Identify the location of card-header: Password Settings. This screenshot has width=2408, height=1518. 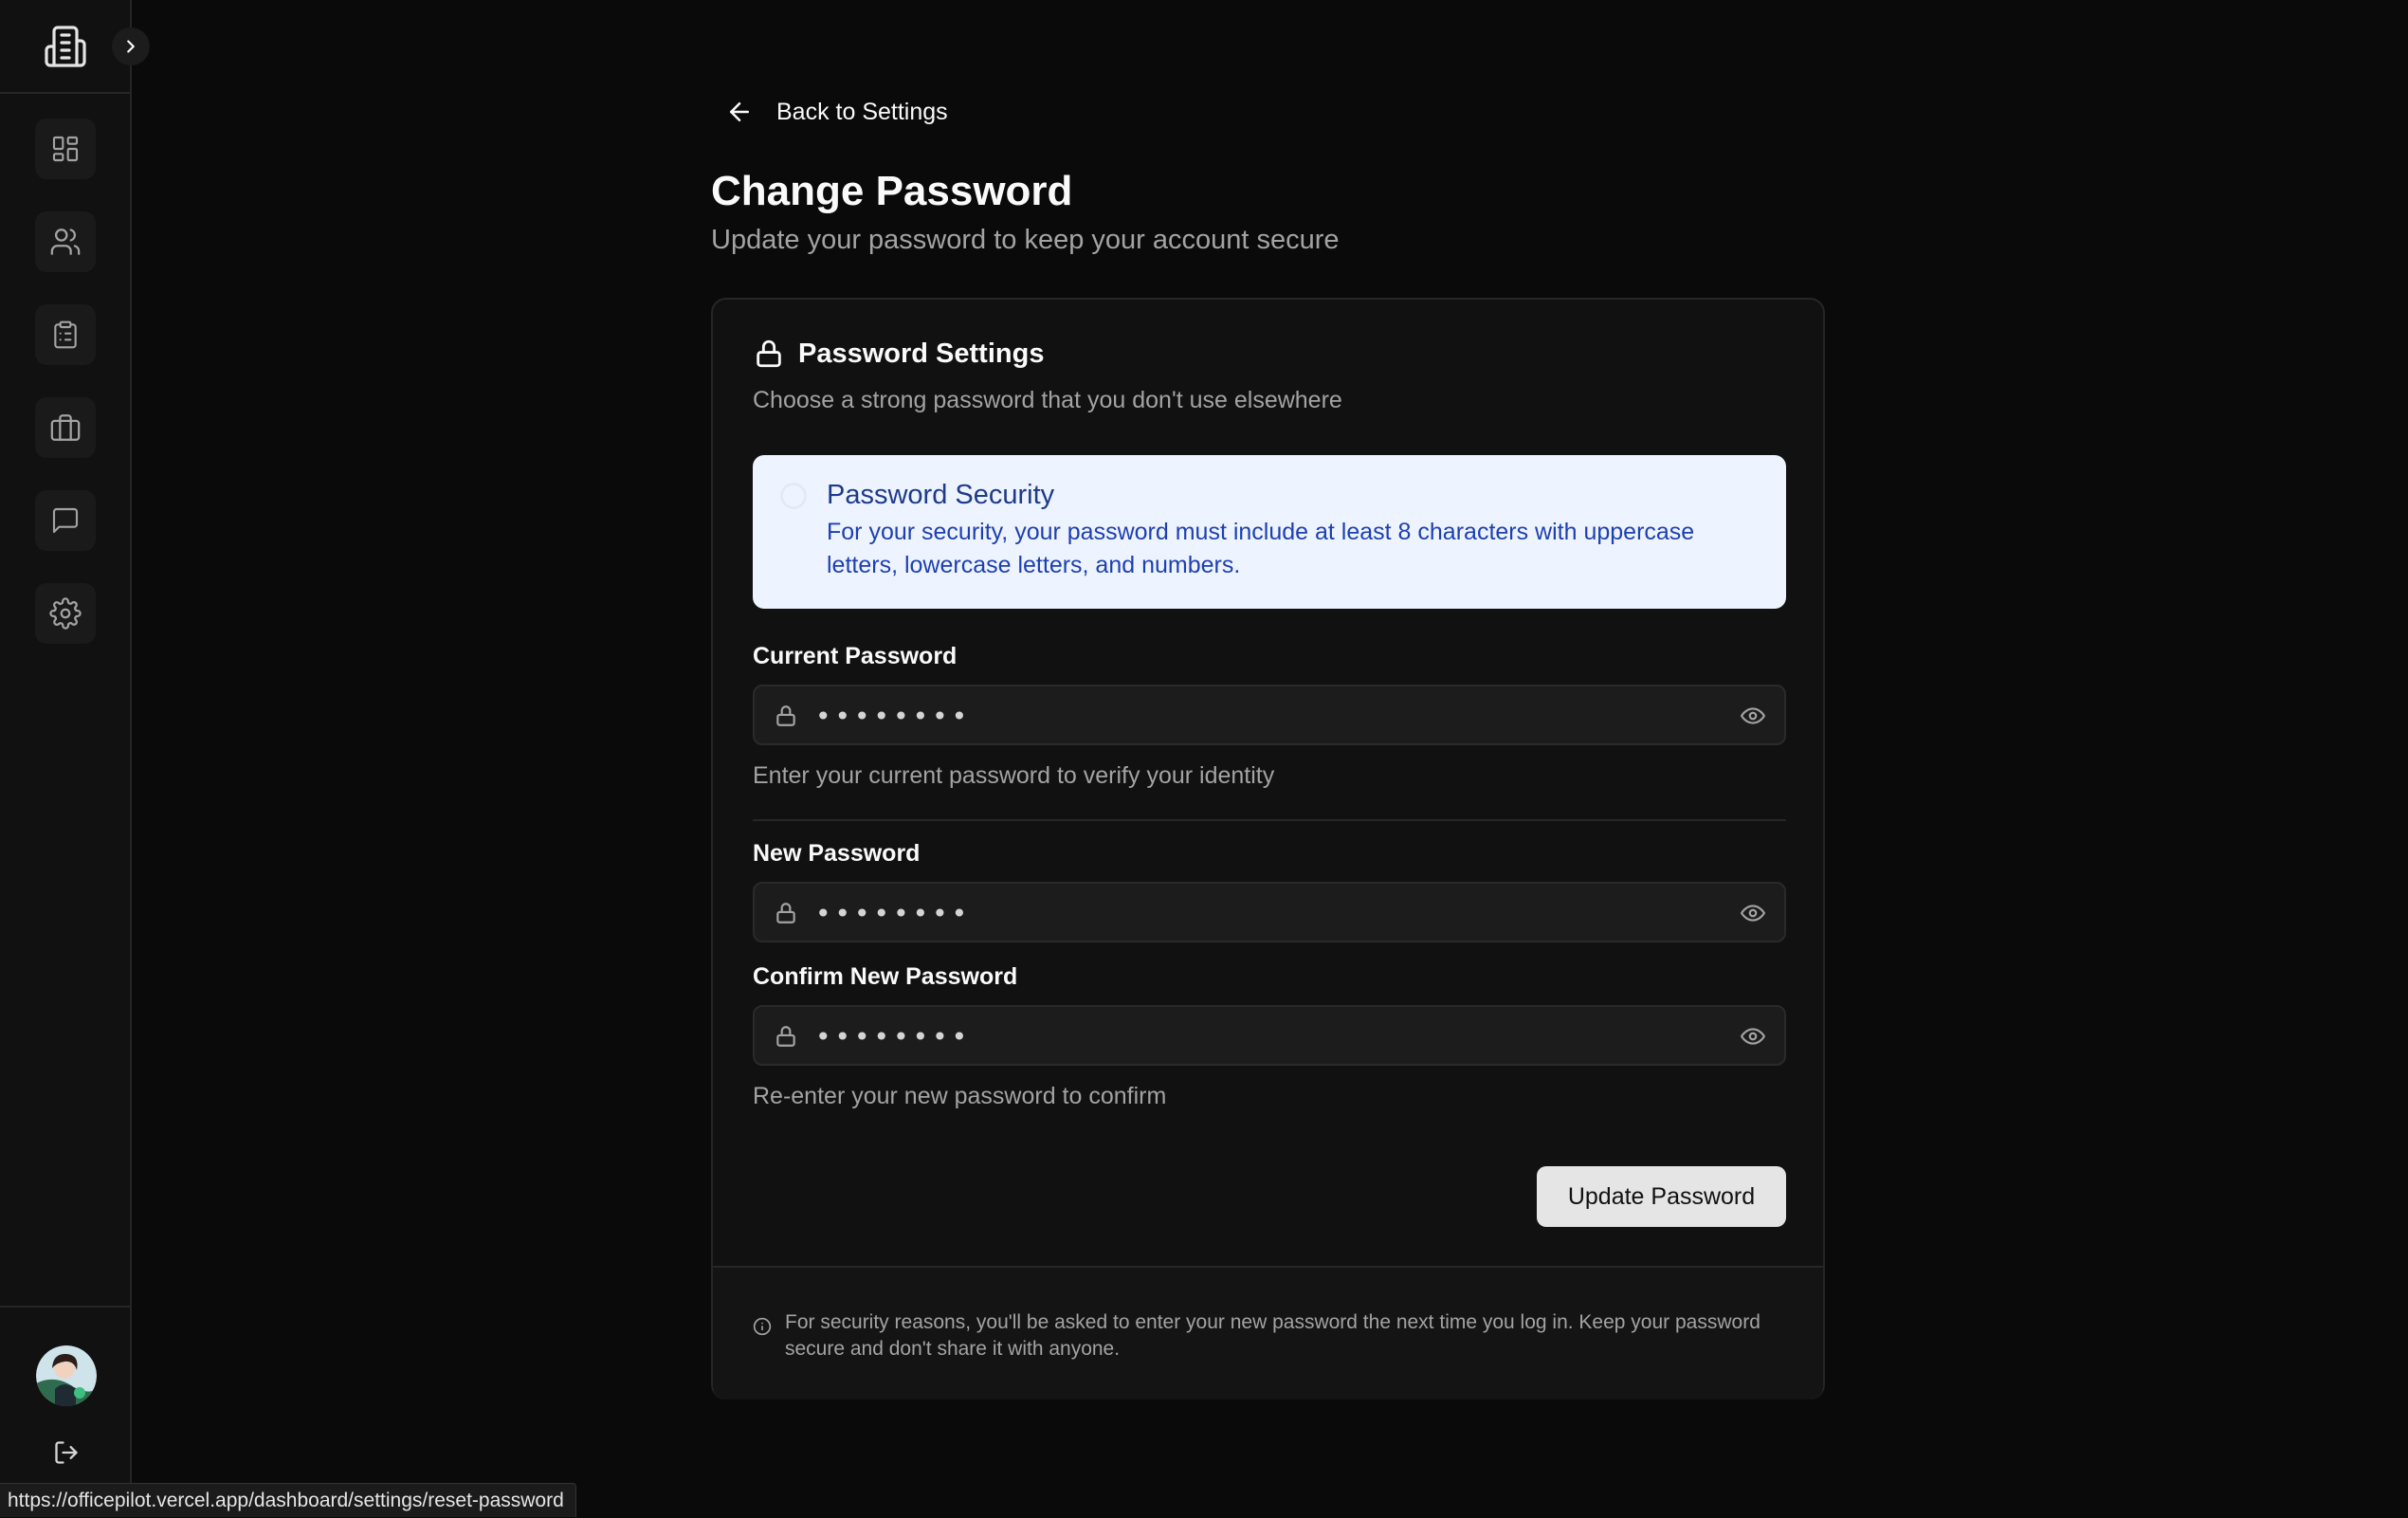
(898, 354).